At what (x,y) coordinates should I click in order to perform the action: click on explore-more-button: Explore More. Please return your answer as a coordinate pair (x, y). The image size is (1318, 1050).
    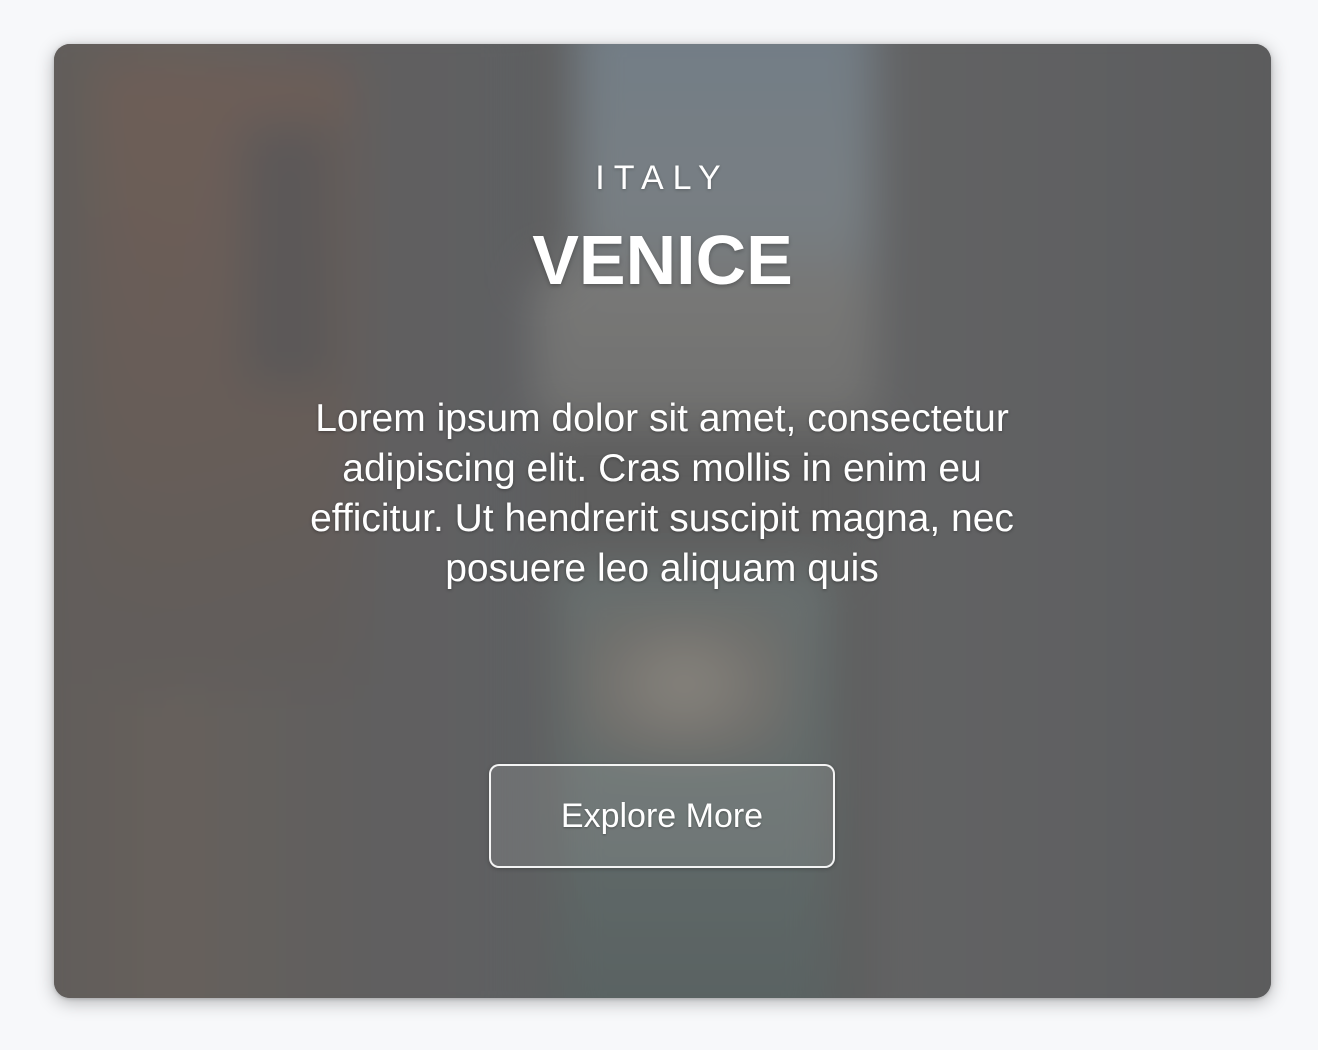
    Looking at the image, I should click on (662, 816).